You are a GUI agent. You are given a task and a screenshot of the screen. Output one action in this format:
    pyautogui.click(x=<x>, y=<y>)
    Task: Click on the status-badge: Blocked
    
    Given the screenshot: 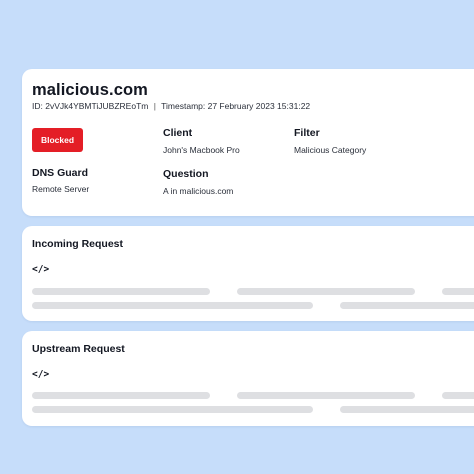 What is the action you would take?
    pyautogui.click(x=57, y=140)
    